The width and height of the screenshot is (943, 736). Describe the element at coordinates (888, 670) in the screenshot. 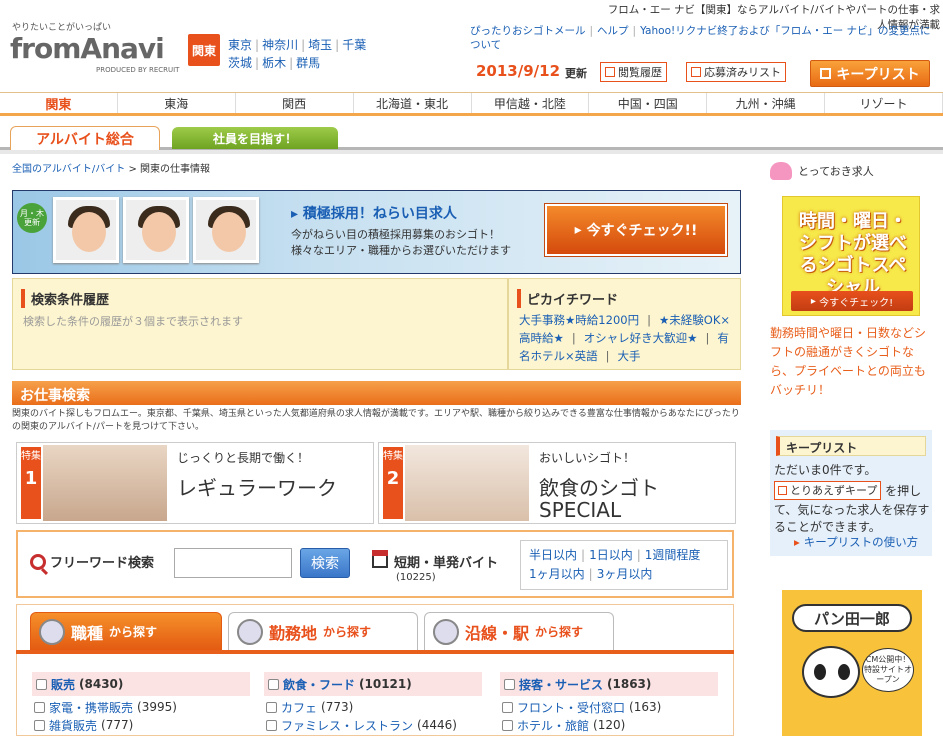

I see `panda-bubble: CM公開中！特設サイトオープン` at that location.